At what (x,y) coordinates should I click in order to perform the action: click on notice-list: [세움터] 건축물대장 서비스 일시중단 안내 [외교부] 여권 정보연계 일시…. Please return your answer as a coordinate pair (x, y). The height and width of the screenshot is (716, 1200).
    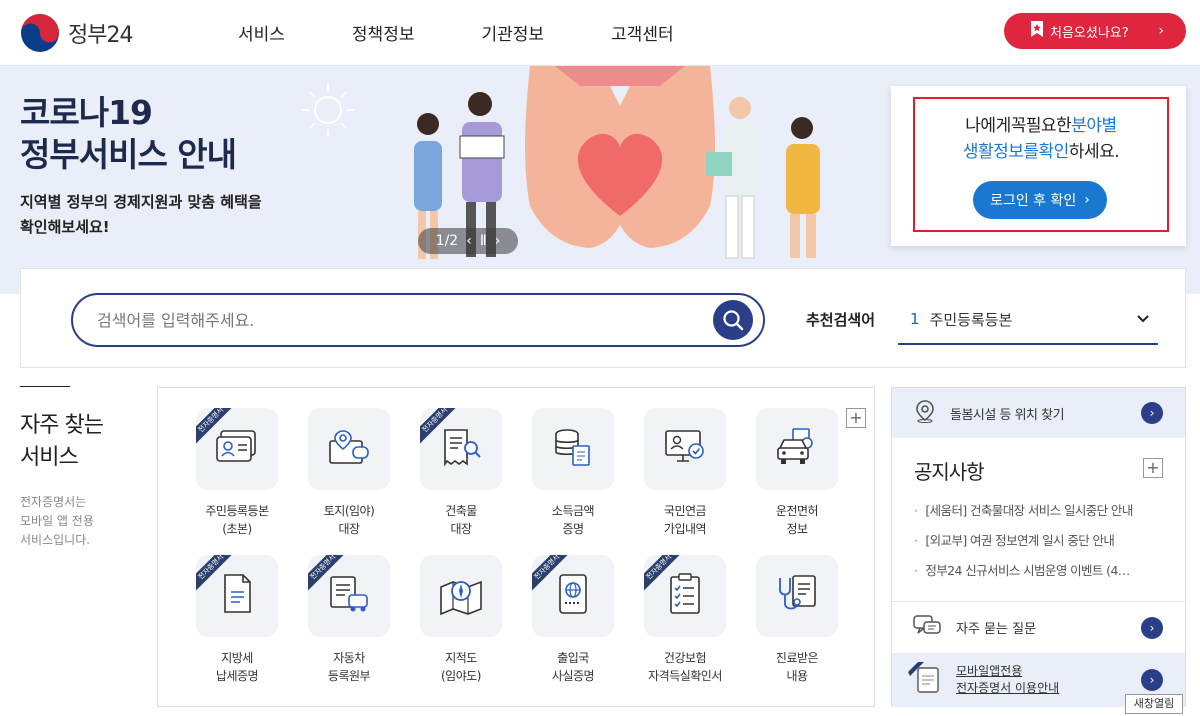
    Looking at the image, I should click on (1040, 543).